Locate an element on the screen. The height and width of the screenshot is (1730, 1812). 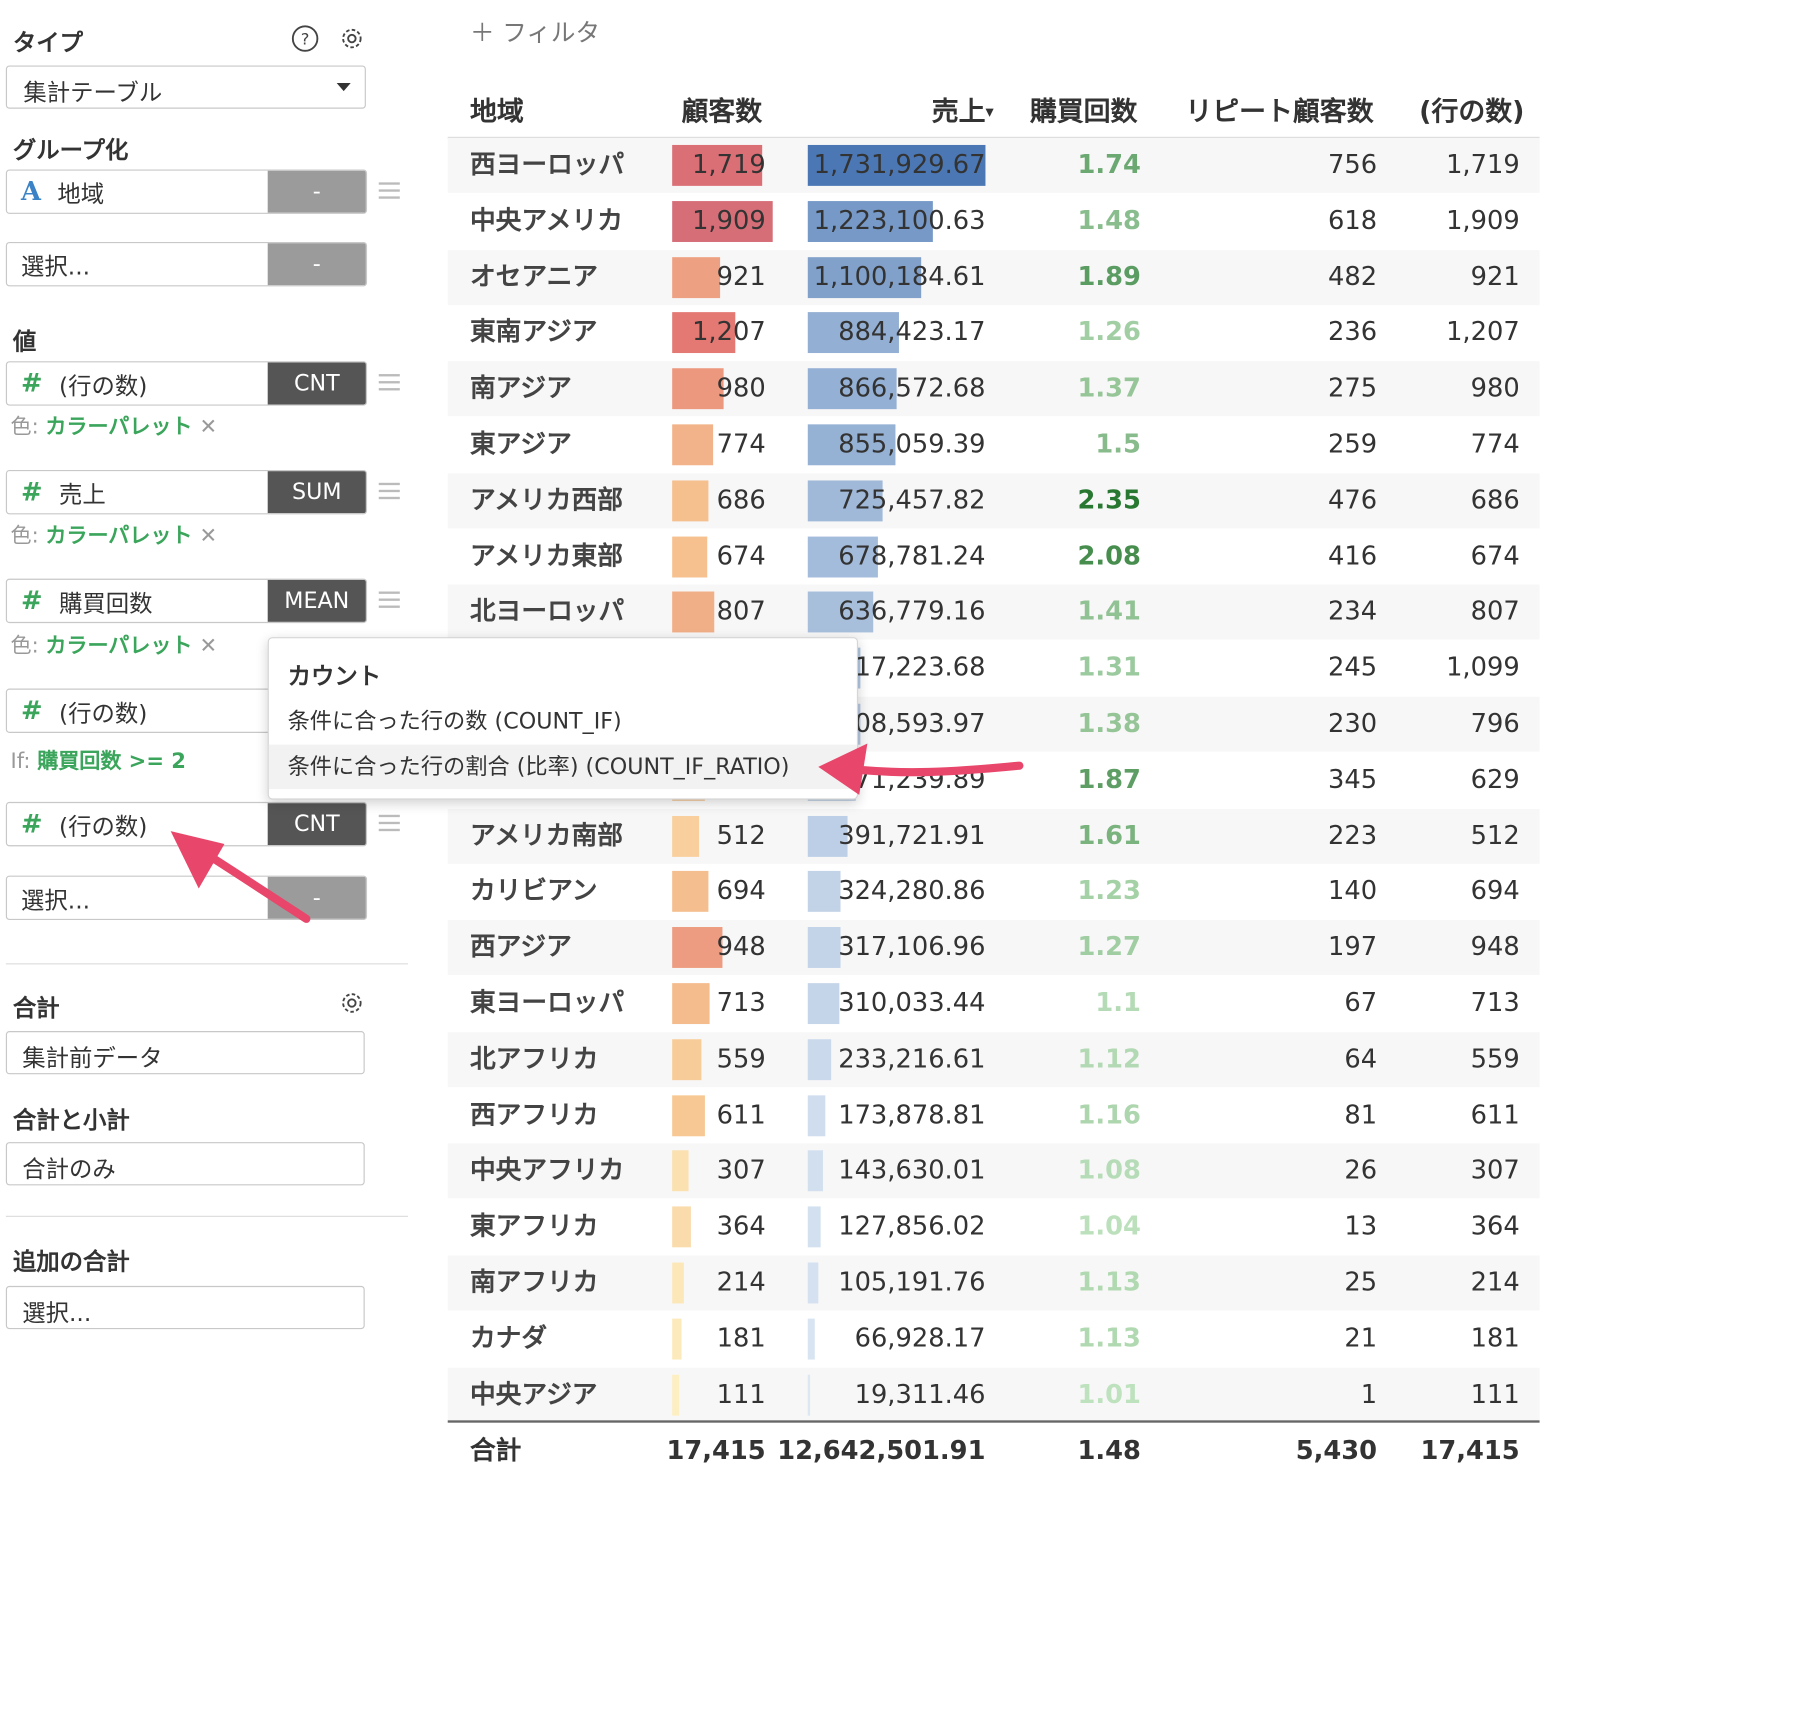
customers-cell: 214 is located at coordinates (741, 1283).